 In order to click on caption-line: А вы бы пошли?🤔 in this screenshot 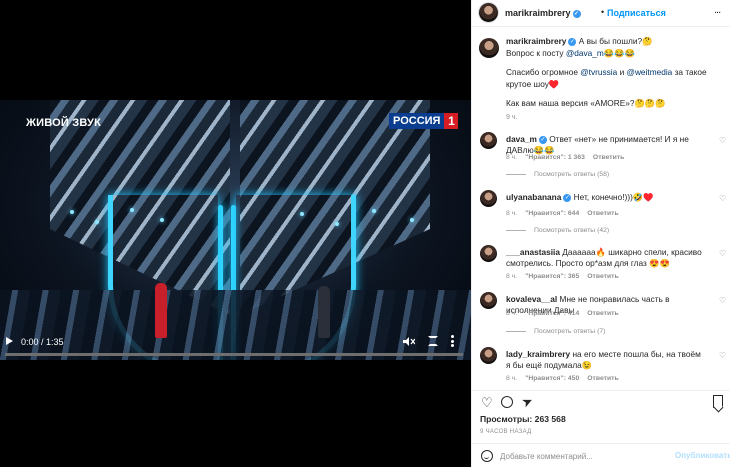, I will do `click(615, 41)`.